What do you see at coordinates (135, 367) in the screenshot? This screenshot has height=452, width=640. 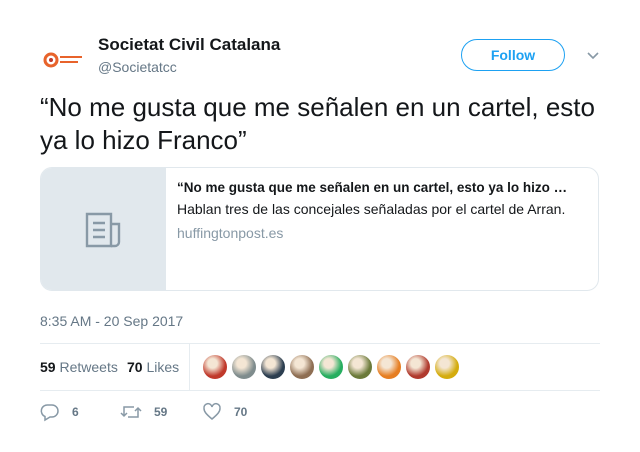 I see `likes-count: 70` at bounding box center [135, 367].